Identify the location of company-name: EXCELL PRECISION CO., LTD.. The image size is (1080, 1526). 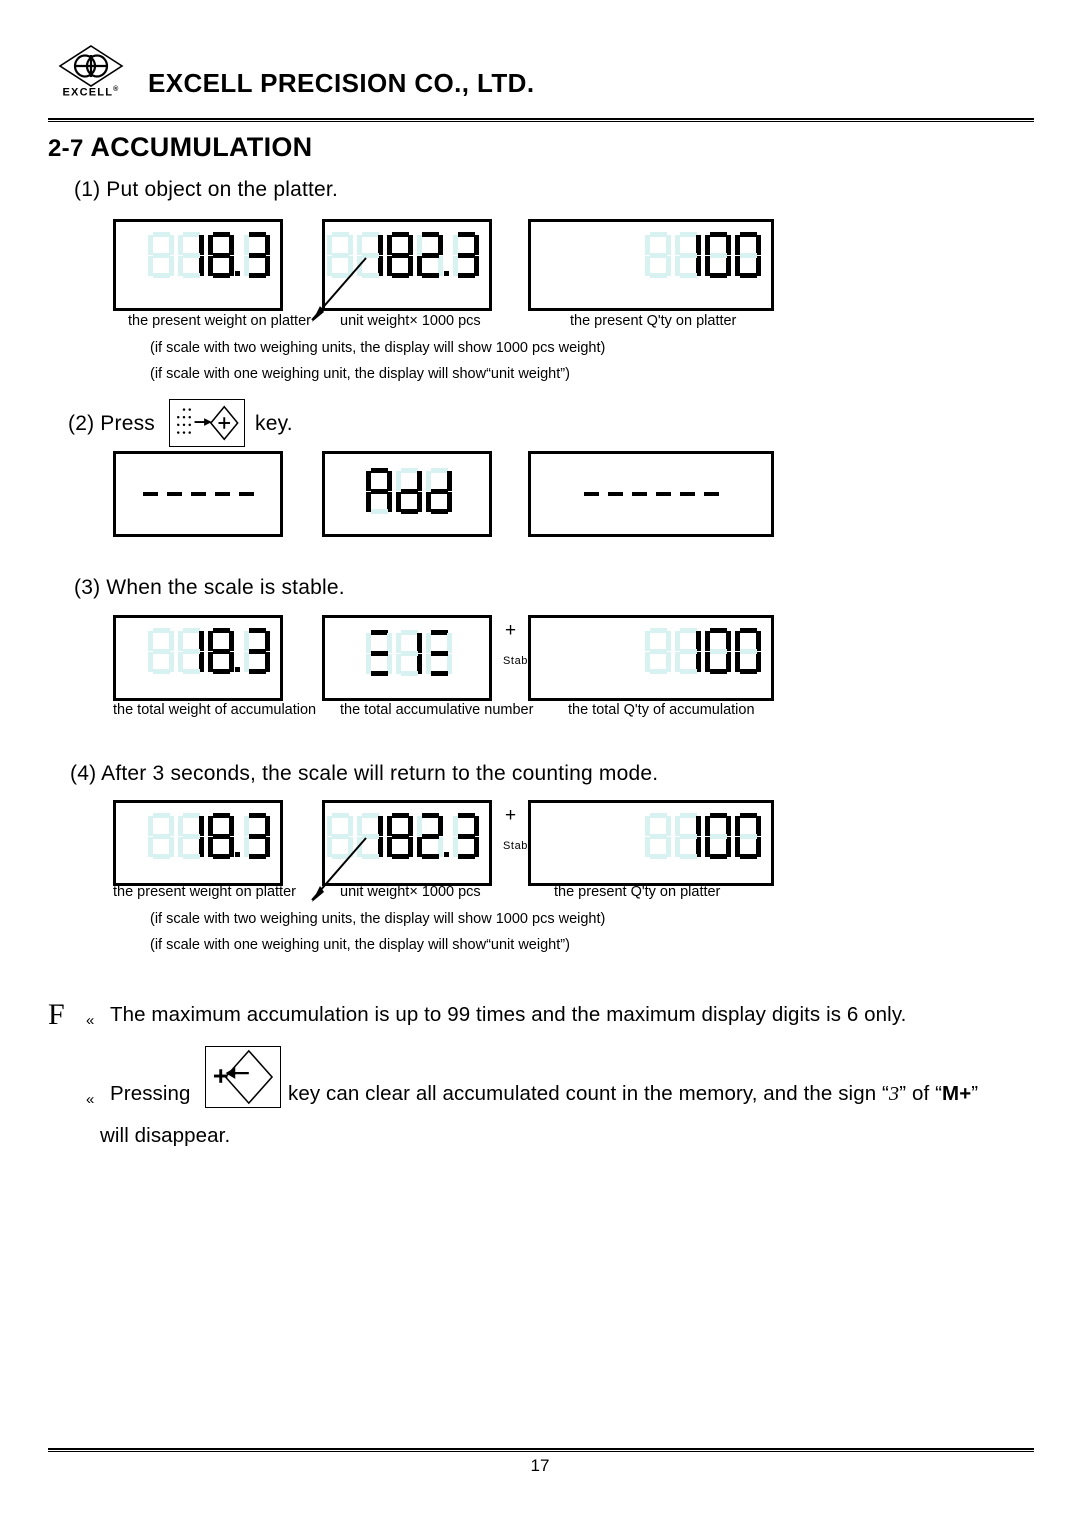
(341, 83).